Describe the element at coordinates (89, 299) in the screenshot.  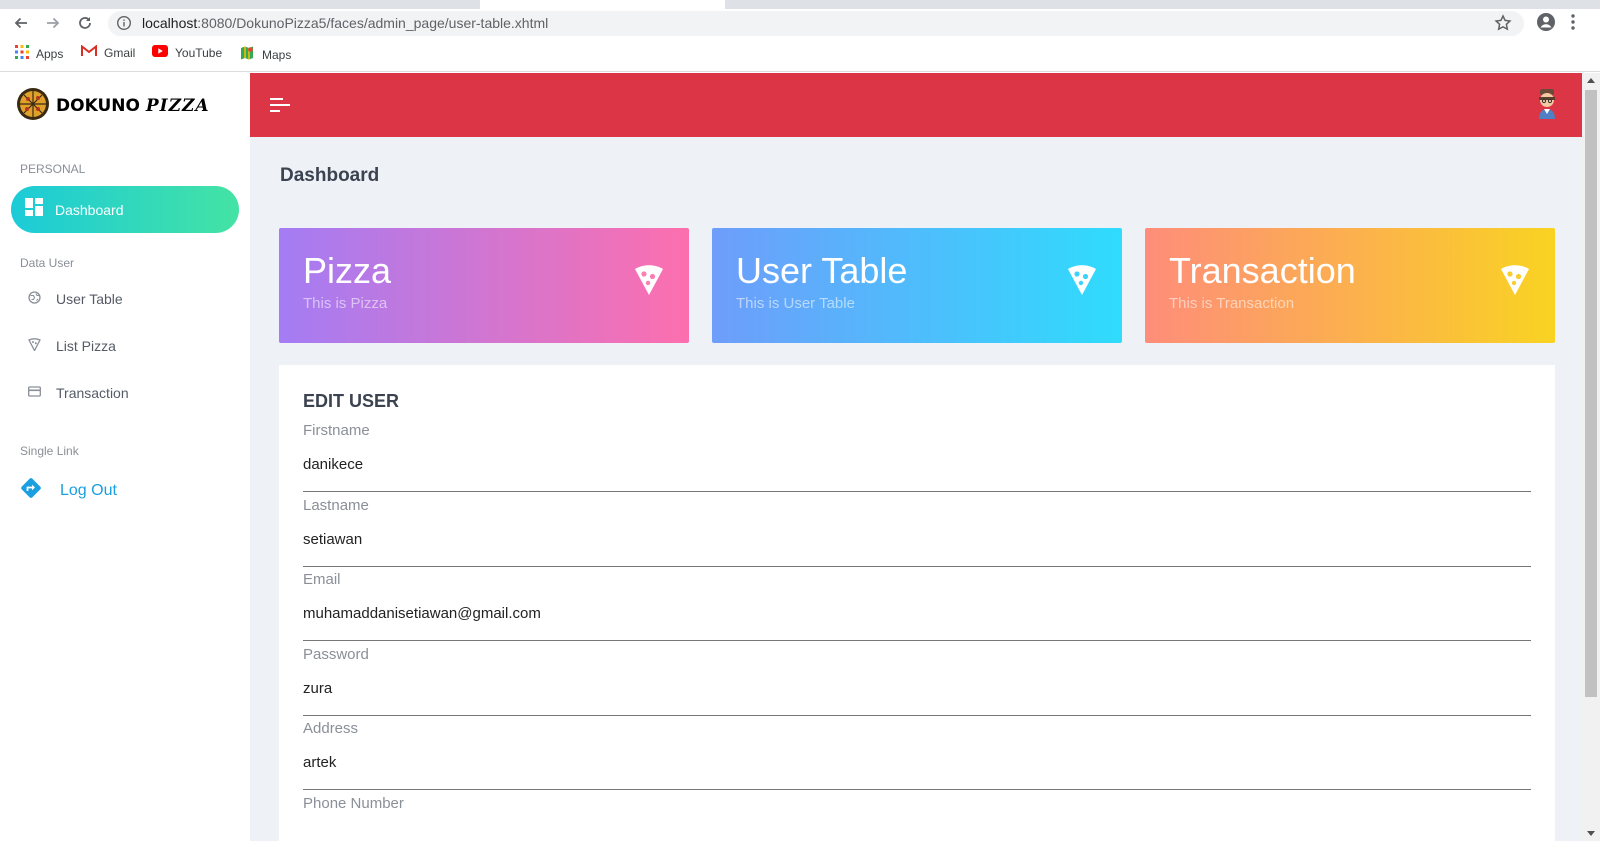
I see `sidebar-item-label: User Table` at that location.